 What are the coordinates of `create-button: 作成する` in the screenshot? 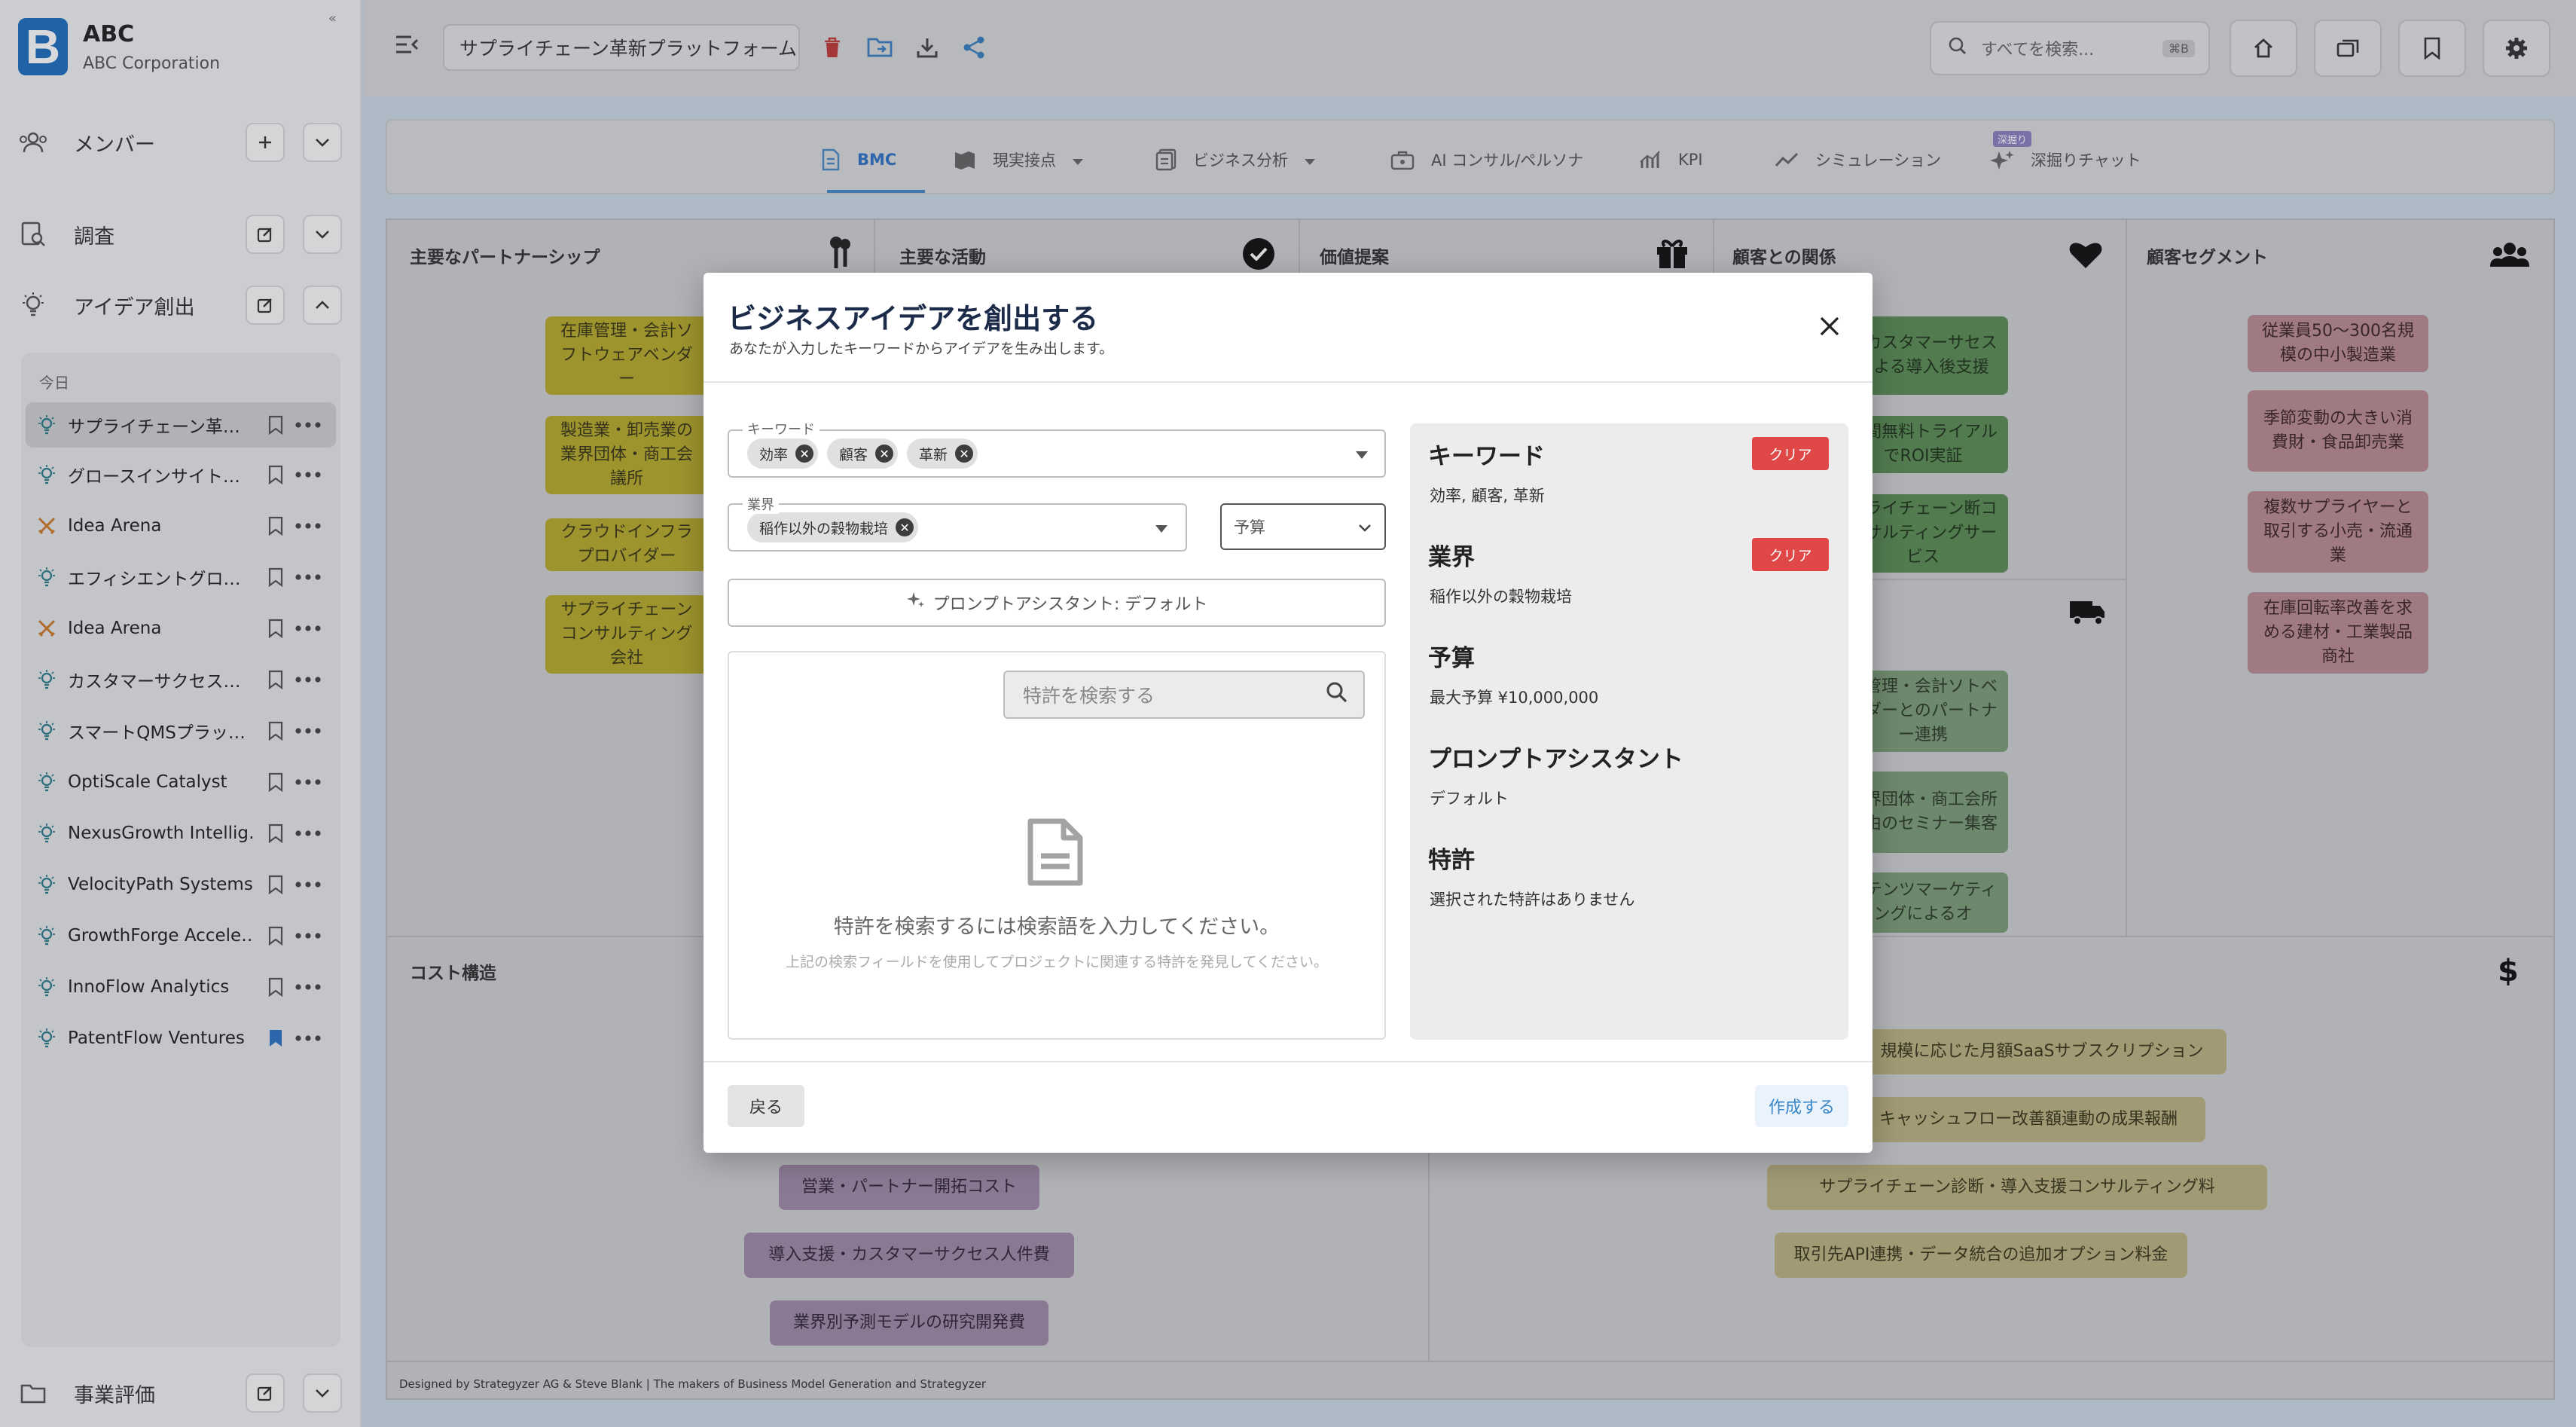 It's located at (1802, 1106).